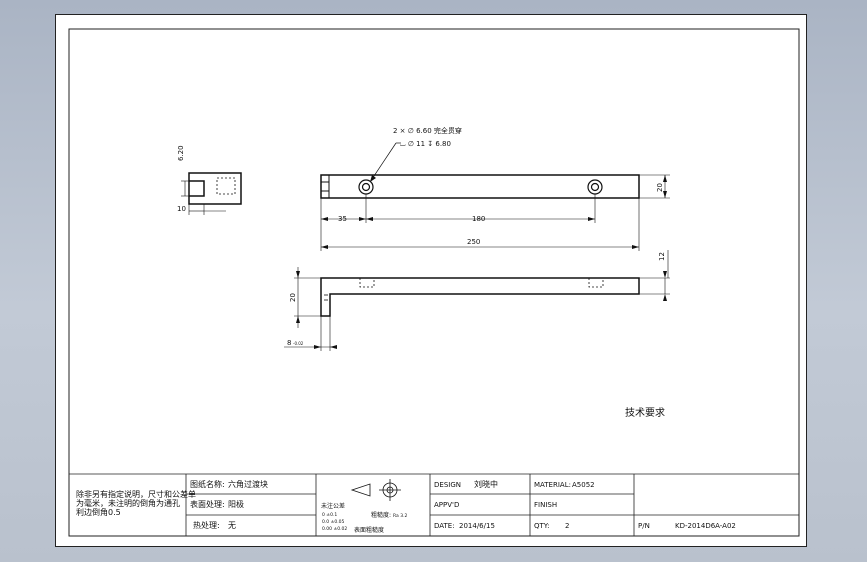 Image resolution: width=867 pixels, height=562 pixels. Describe the element at coordinates (542, 526) in the screenshot. I see `qty-label: QTY:` at that location.